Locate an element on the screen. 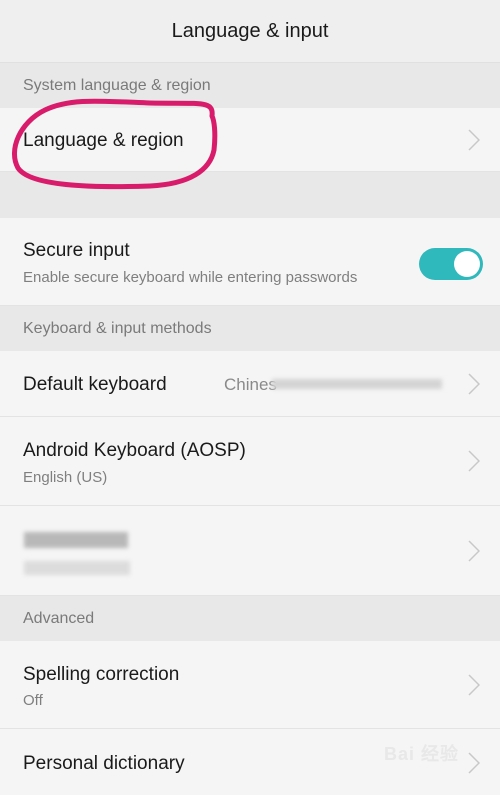 The height and width of the screenshot is (795, 500). default-keyboard-row: Default keyboard Chines is located at coordinates (250, 384).